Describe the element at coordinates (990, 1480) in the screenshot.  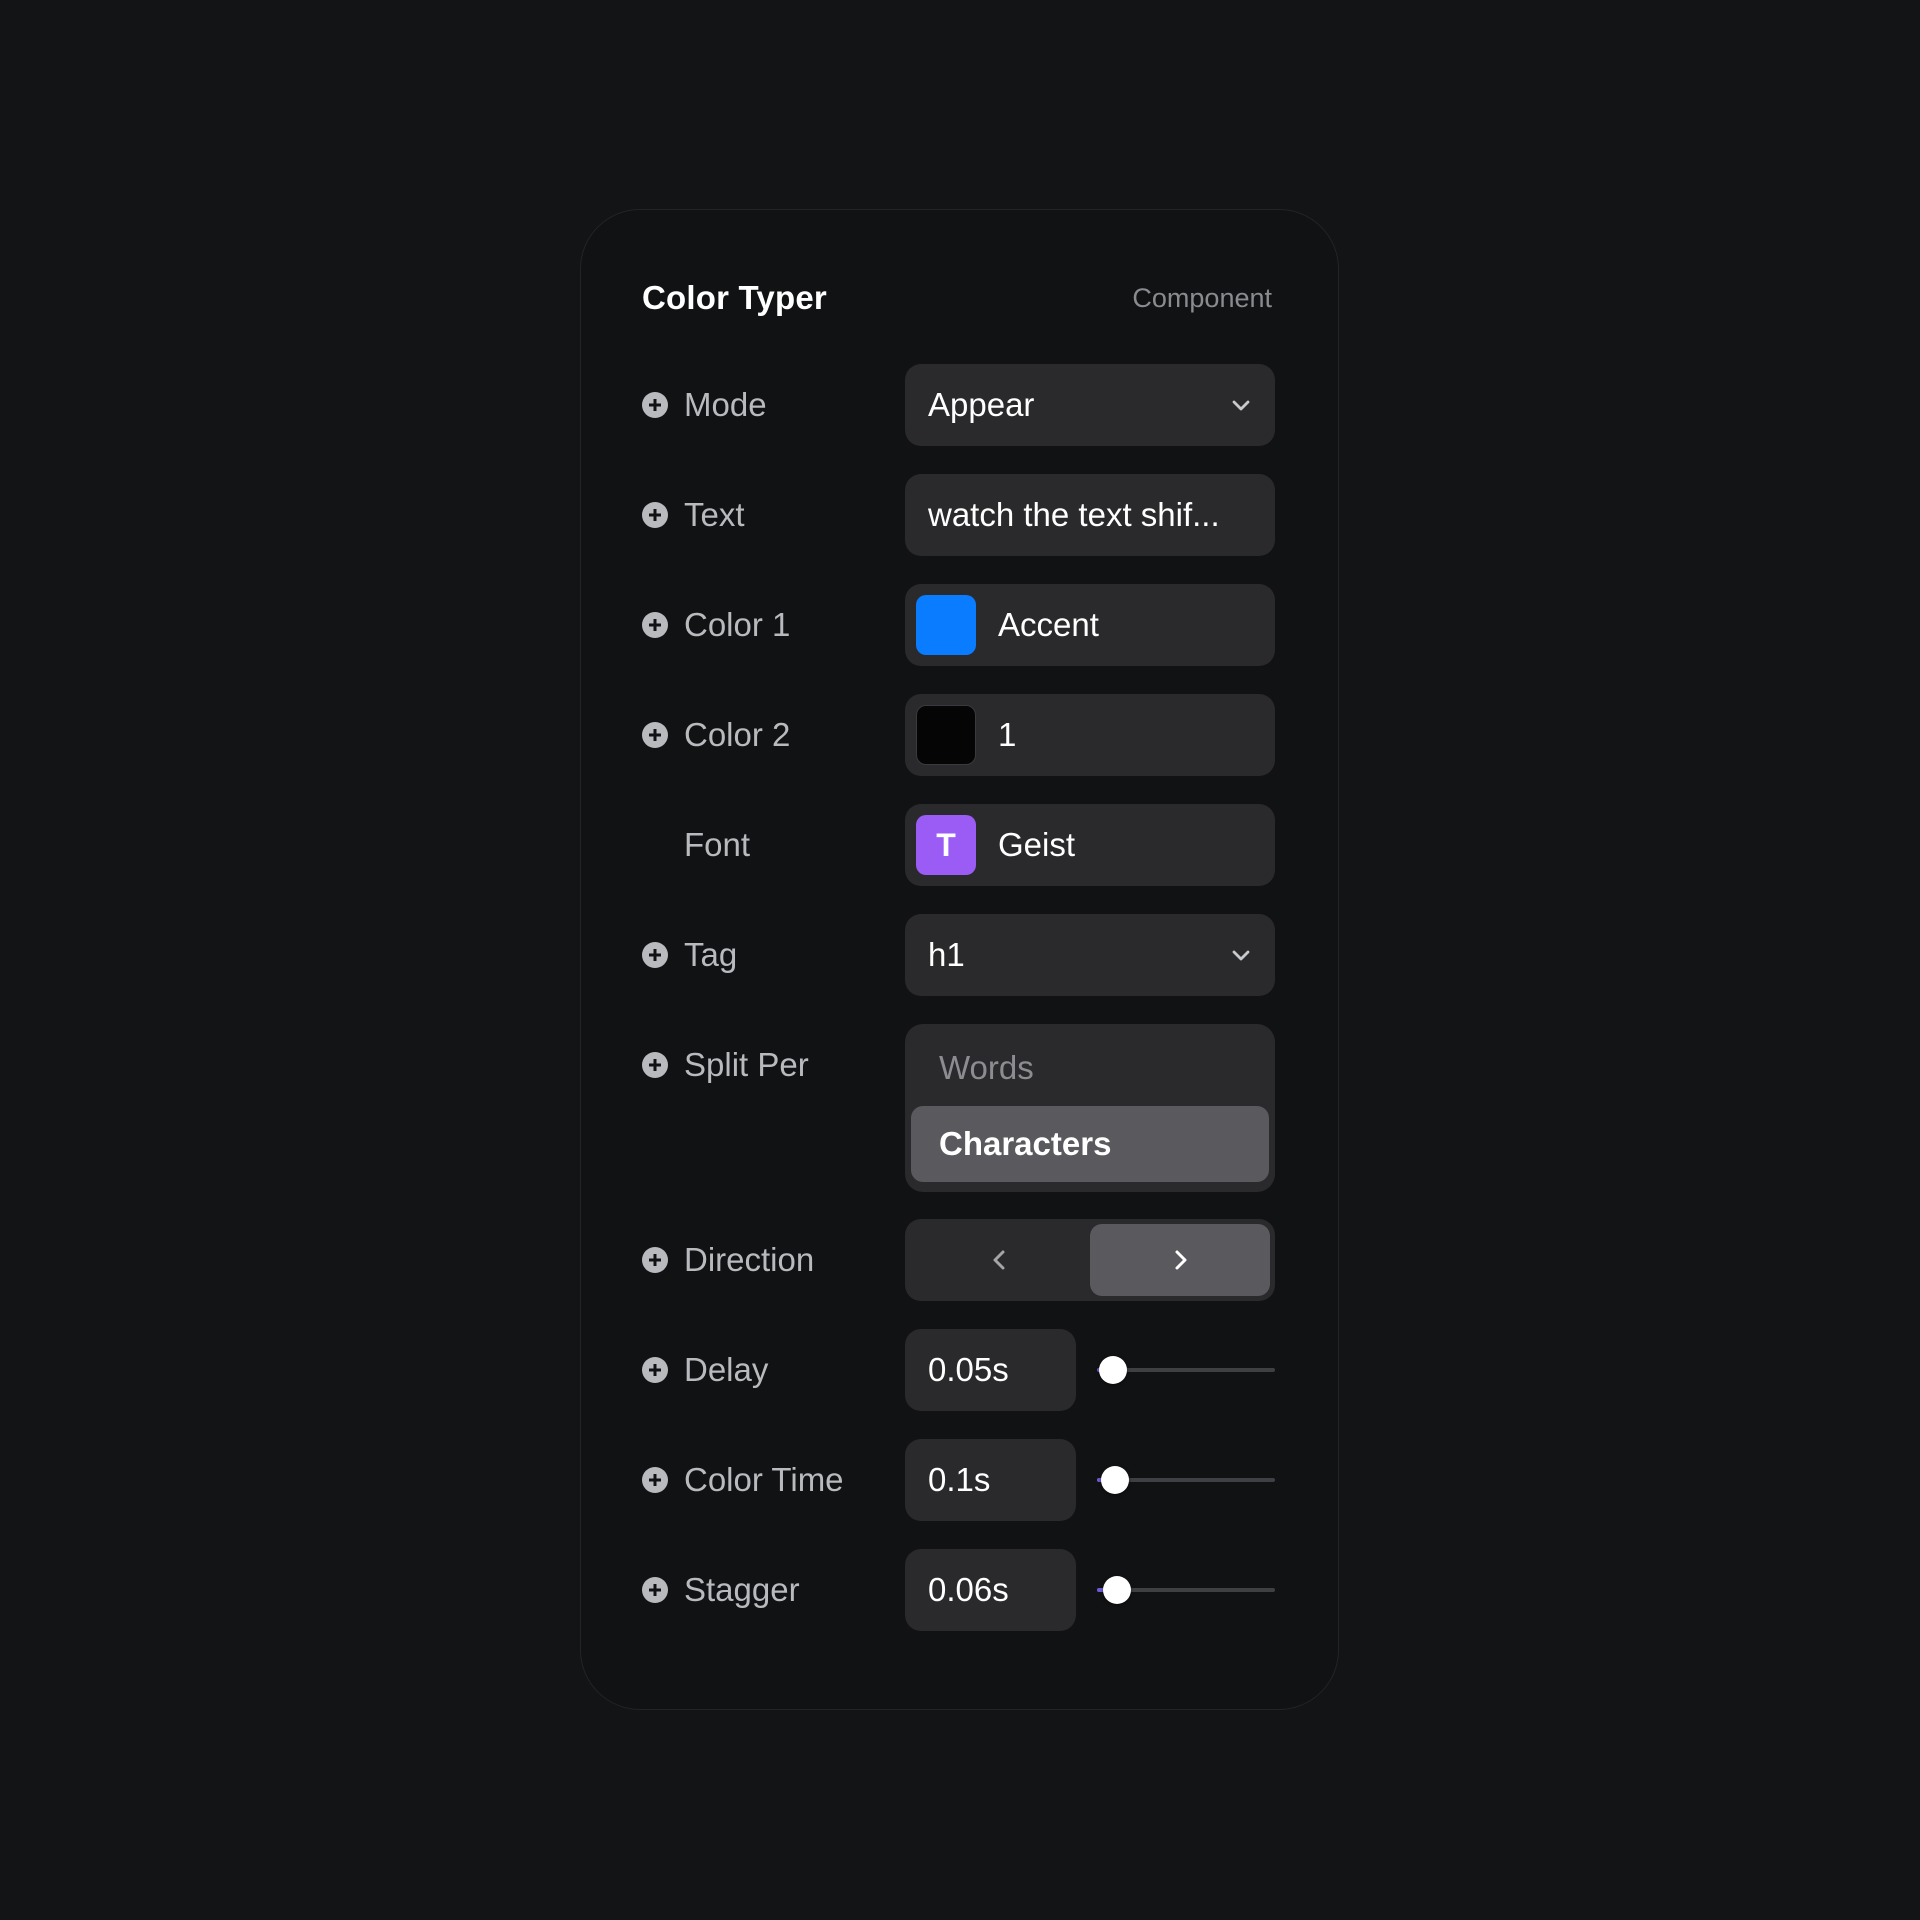
I see `color-time-input: 0.1s` at that location.